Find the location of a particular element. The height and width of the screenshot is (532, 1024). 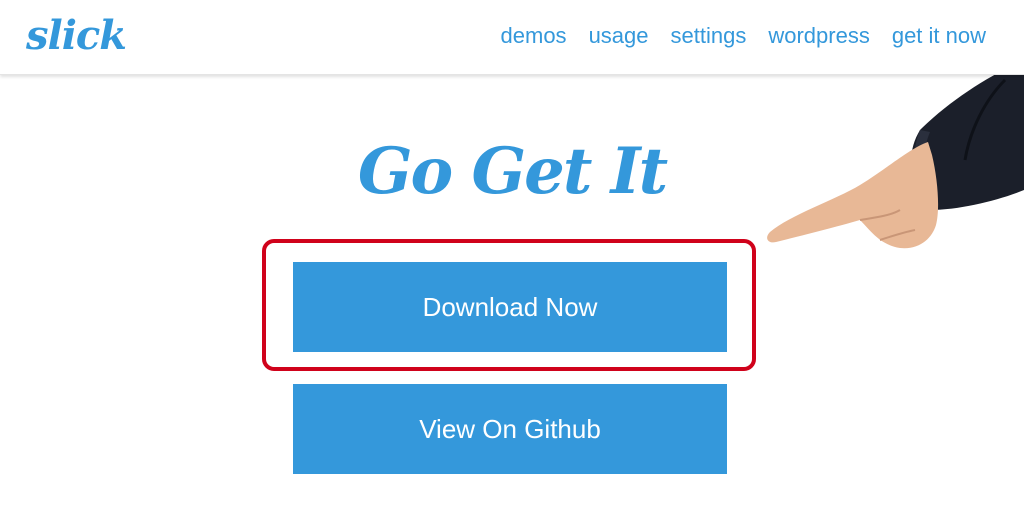

download-now-button: Download Now is located at coordinates (510, 307).